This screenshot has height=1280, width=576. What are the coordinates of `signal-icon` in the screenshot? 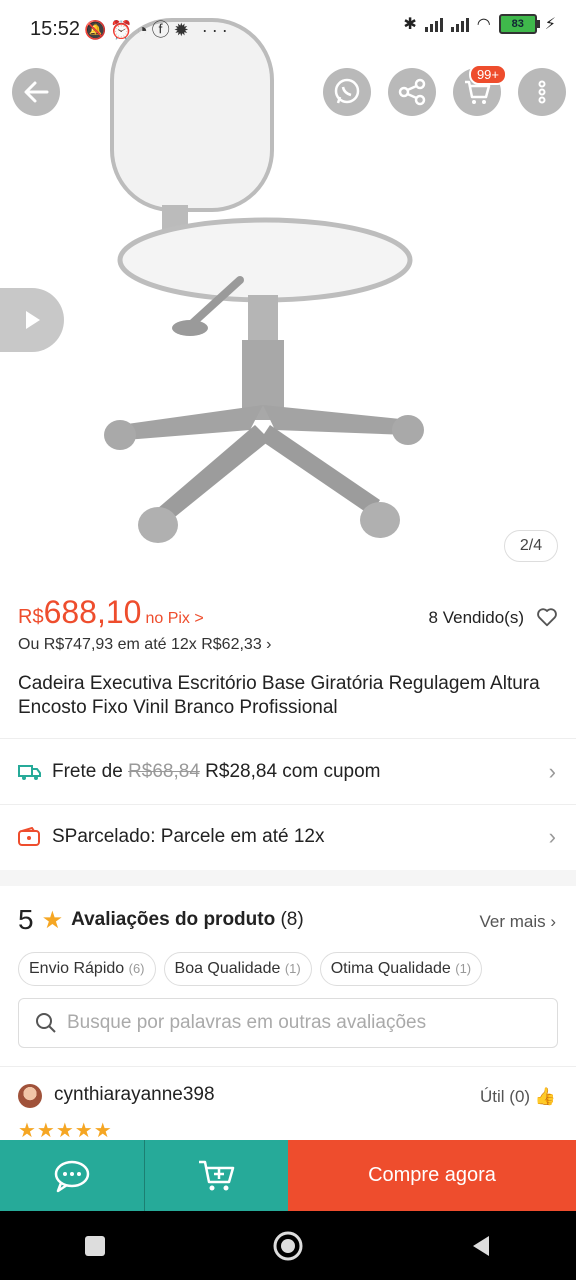 It's located at (433, 24).